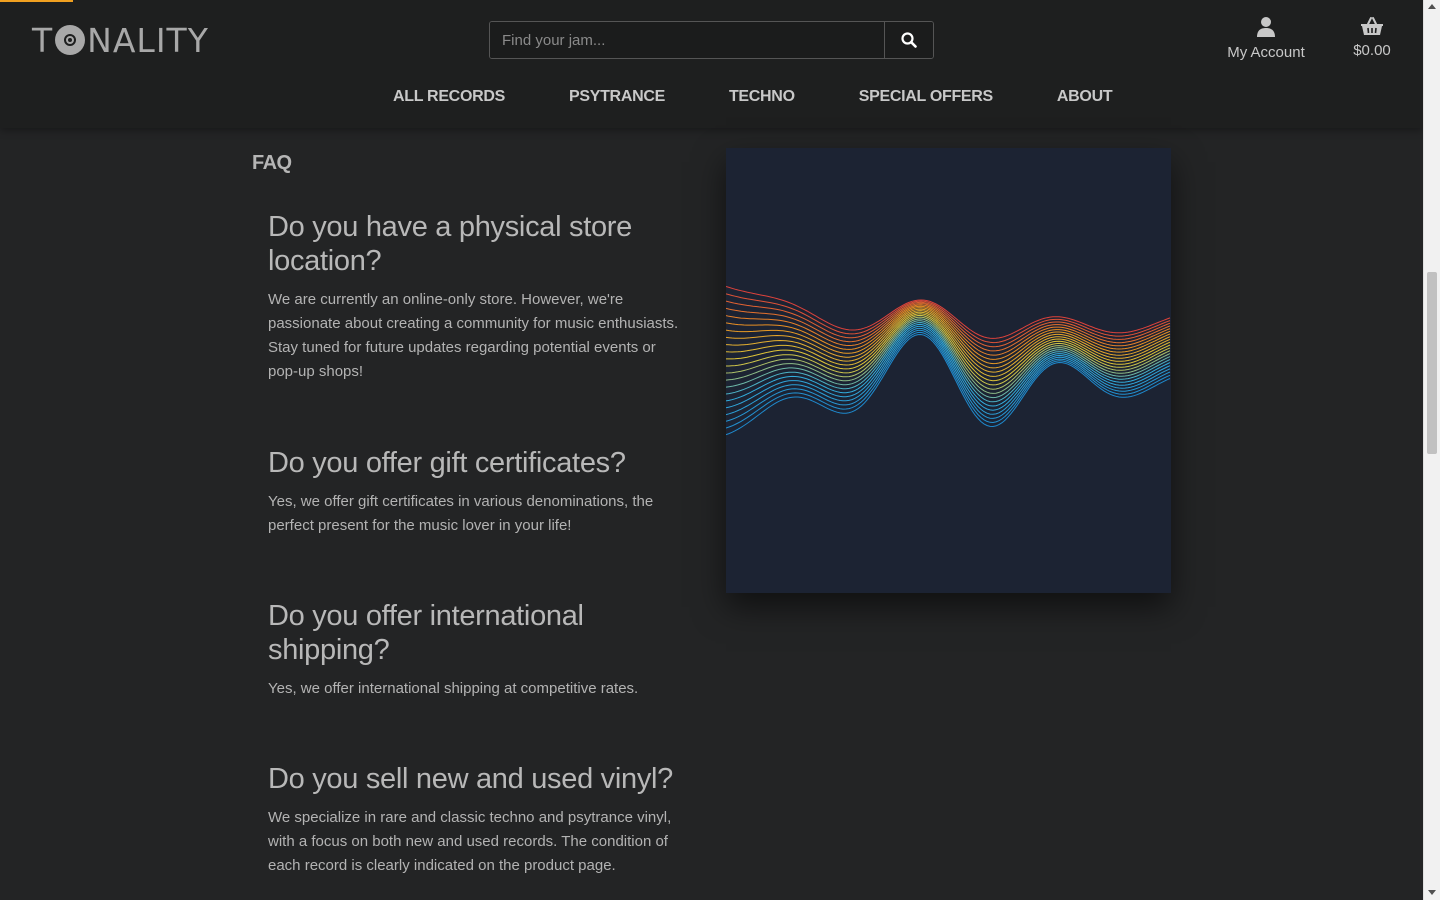 This screenshot has width=1440, height=900. What do you see at coordinates (426, 633) in the screenshot?
I see `faq-question: Do you offer international shipping?` at bounding box center [426, 633].